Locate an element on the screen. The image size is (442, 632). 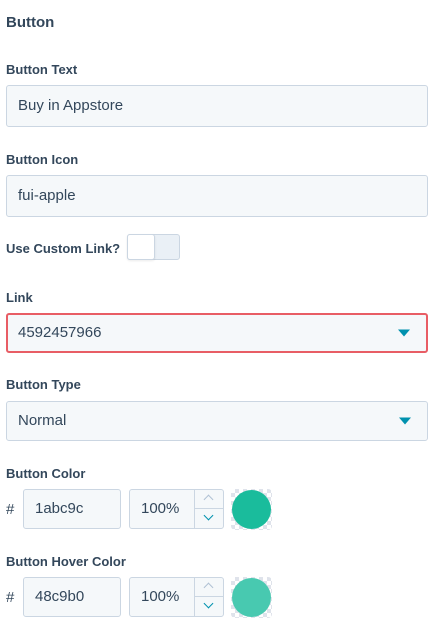
button-hover-color-opacity-input: 100% is located at coordinates (176, 597).